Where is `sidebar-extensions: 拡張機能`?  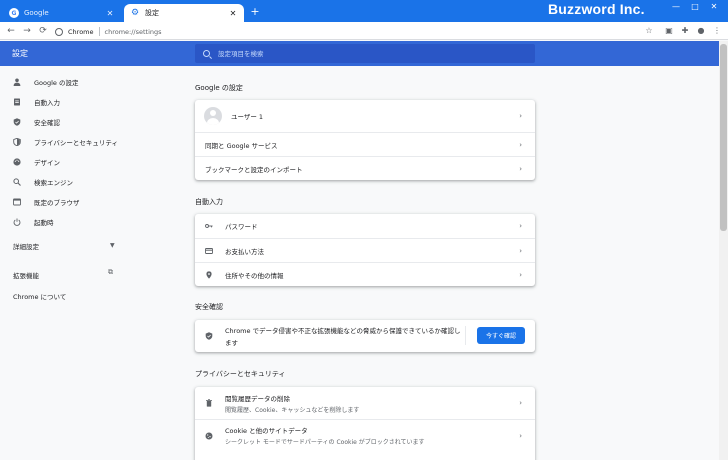
sidebar-extensions: 拡張機能 is located at coordinates (26, 275).